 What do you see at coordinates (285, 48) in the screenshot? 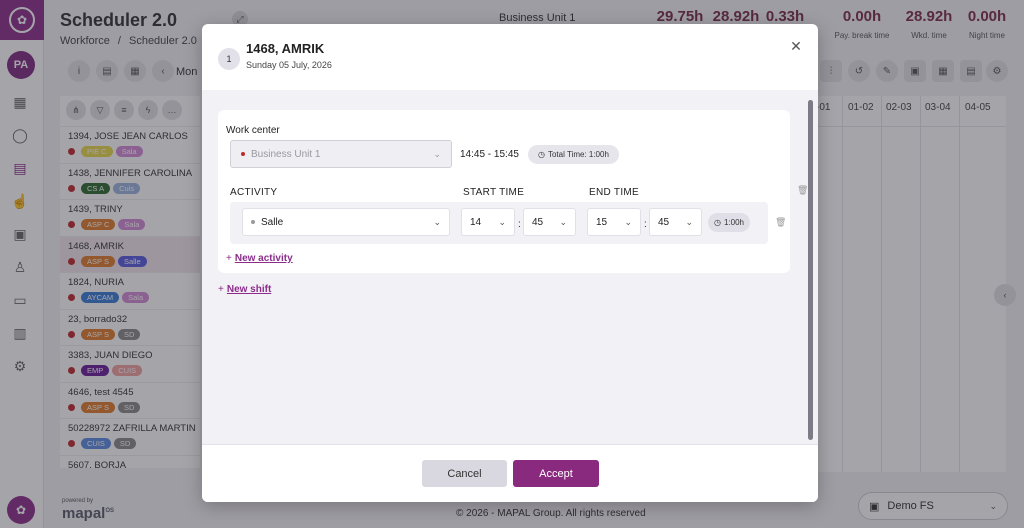
I see `dialog-title: 1468, AMRIK` at bounding box center [285, 48].